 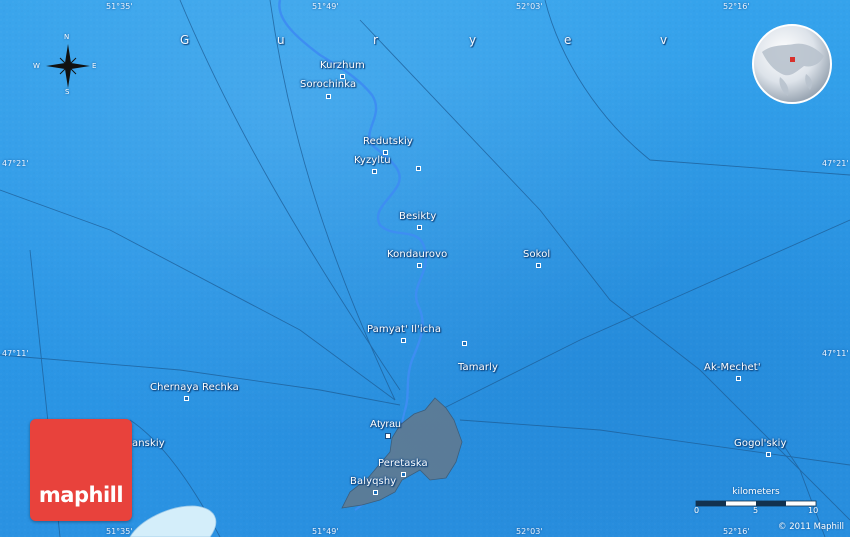 What do you see at coordinates (342, 65) in the screenshot?
I see `place-label: Kurzhum` at bounding box center [342, 65].